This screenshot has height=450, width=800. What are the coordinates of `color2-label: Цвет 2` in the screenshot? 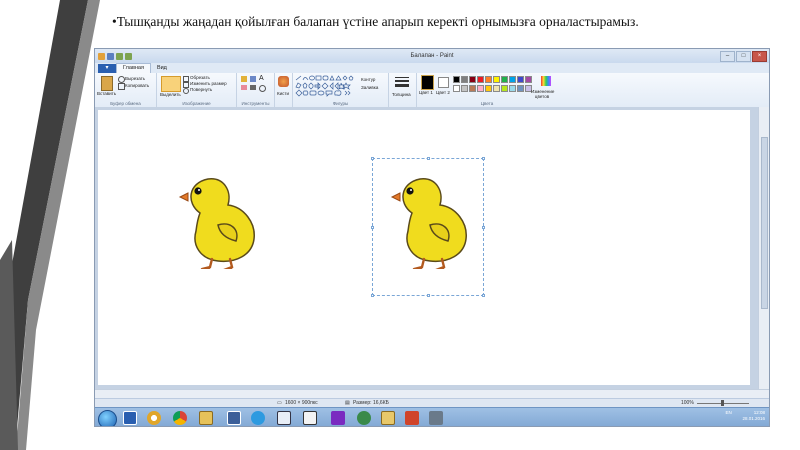 It's located at (443, 92).